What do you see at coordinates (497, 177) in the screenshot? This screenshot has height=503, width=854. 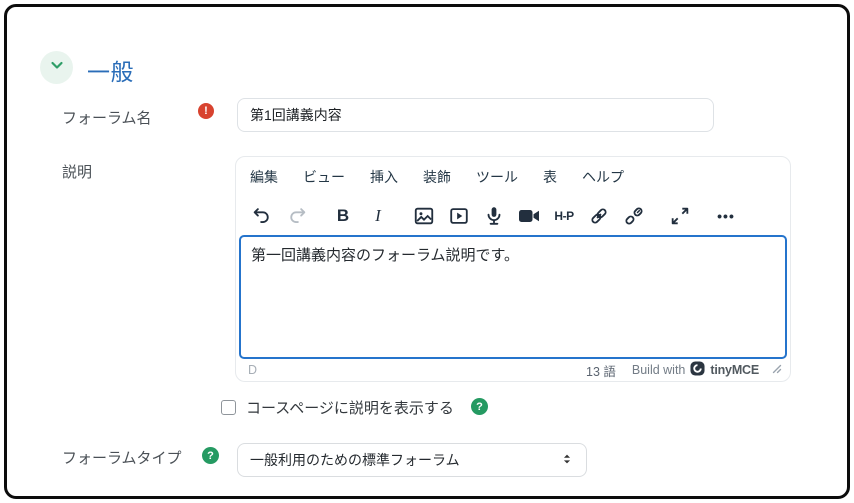 I see `menu-tools: ツール` at bounding box center [497, 177].